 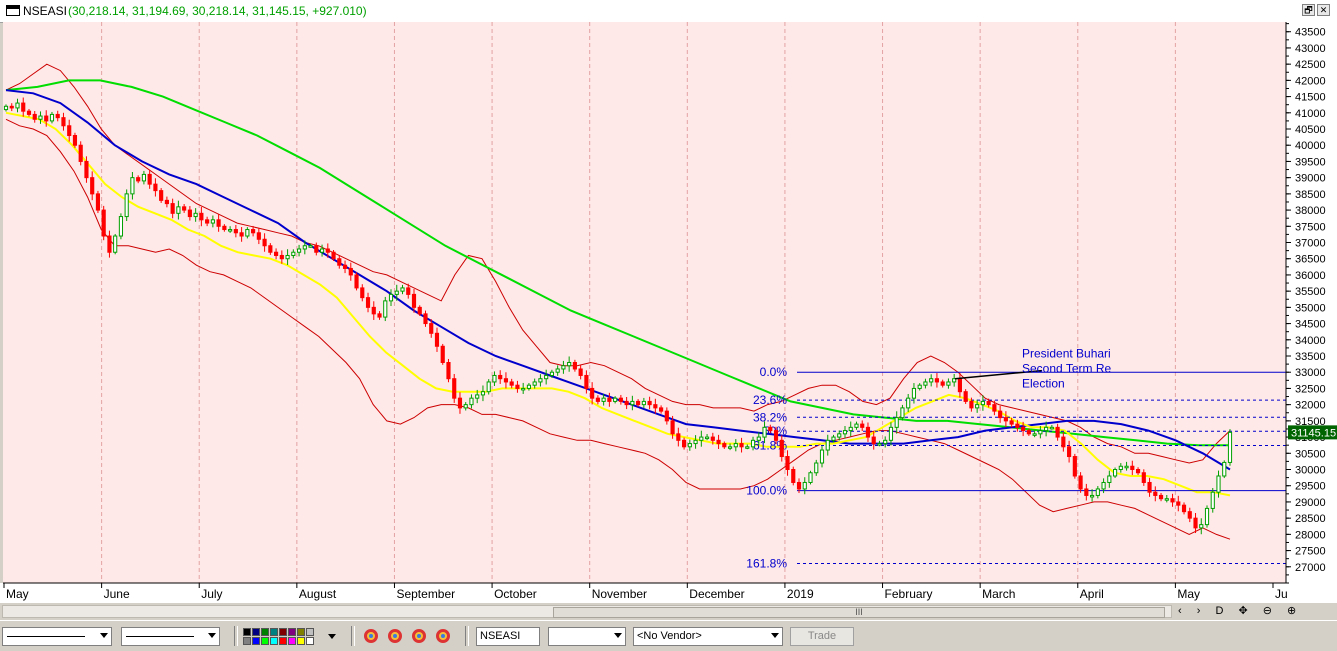 What do you see at coordinates (1310, 325) in the screenshot?
I see `y-tick-label: 34500` at bounding box center [1310, 325].